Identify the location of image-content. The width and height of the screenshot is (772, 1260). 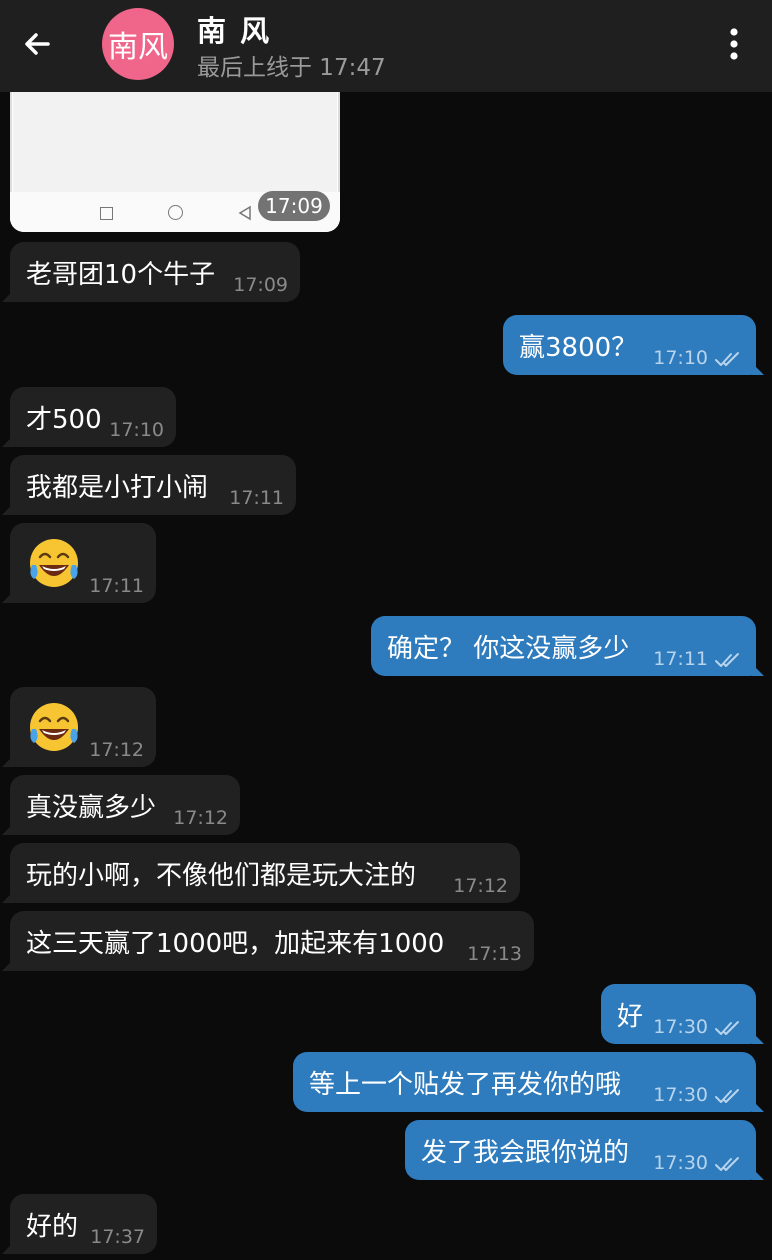
(175, 136).